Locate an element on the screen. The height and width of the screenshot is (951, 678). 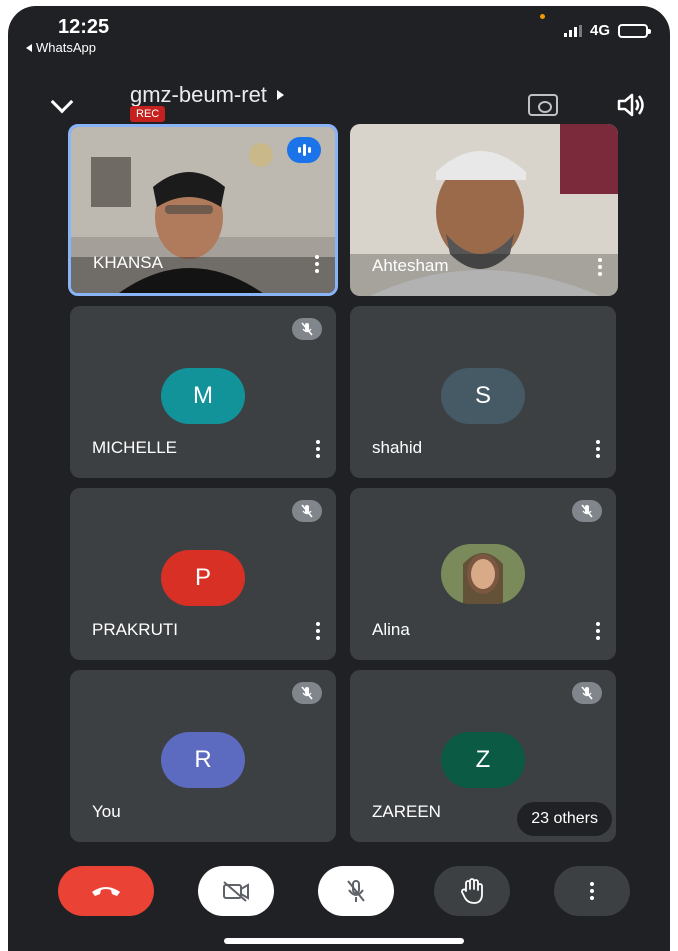
participant-tile-zareen: Z ZAREEN 23 others is located at coordinates (483, 756).